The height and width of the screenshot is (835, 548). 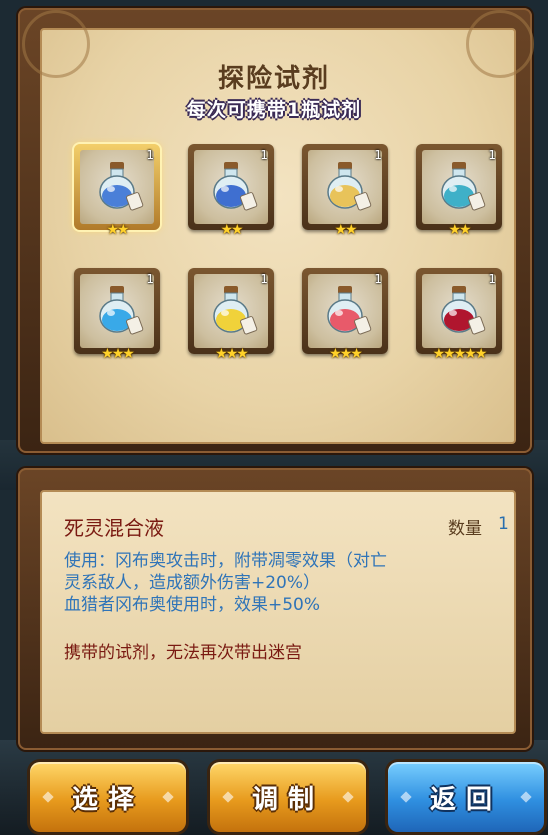 I want to click on usage-line: 灵系敌人，造成额外伤害+20%）, so click(x=192, y=583).